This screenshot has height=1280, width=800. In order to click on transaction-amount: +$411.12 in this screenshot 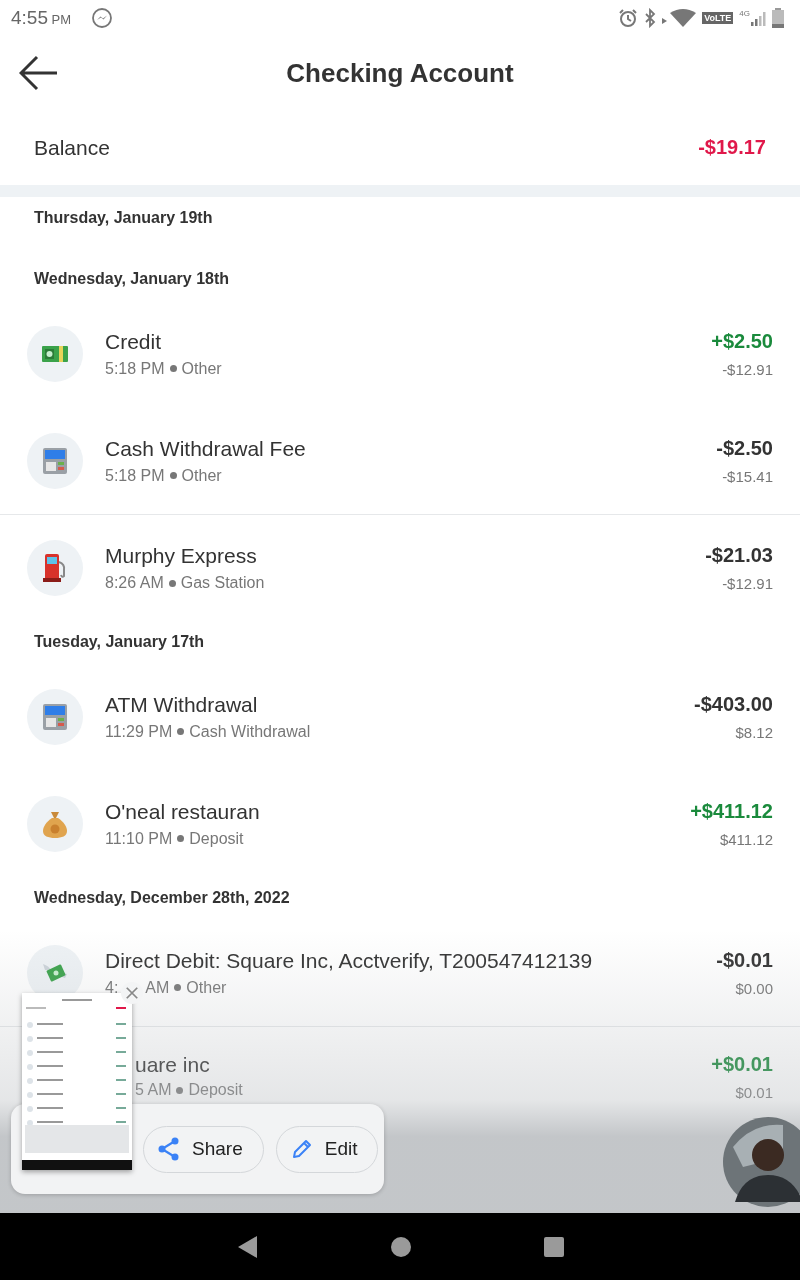, I will do `click(731, 811)`.